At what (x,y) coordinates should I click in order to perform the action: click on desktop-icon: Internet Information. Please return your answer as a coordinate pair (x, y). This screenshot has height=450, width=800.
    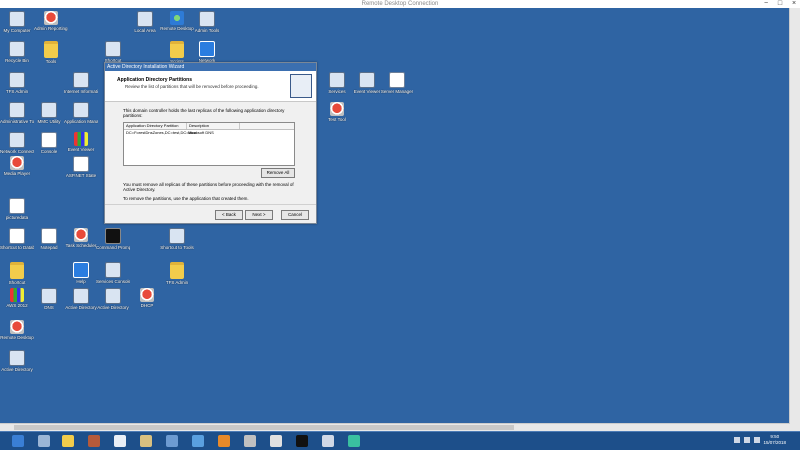
    Looking at the image, I should click on (81, 83).